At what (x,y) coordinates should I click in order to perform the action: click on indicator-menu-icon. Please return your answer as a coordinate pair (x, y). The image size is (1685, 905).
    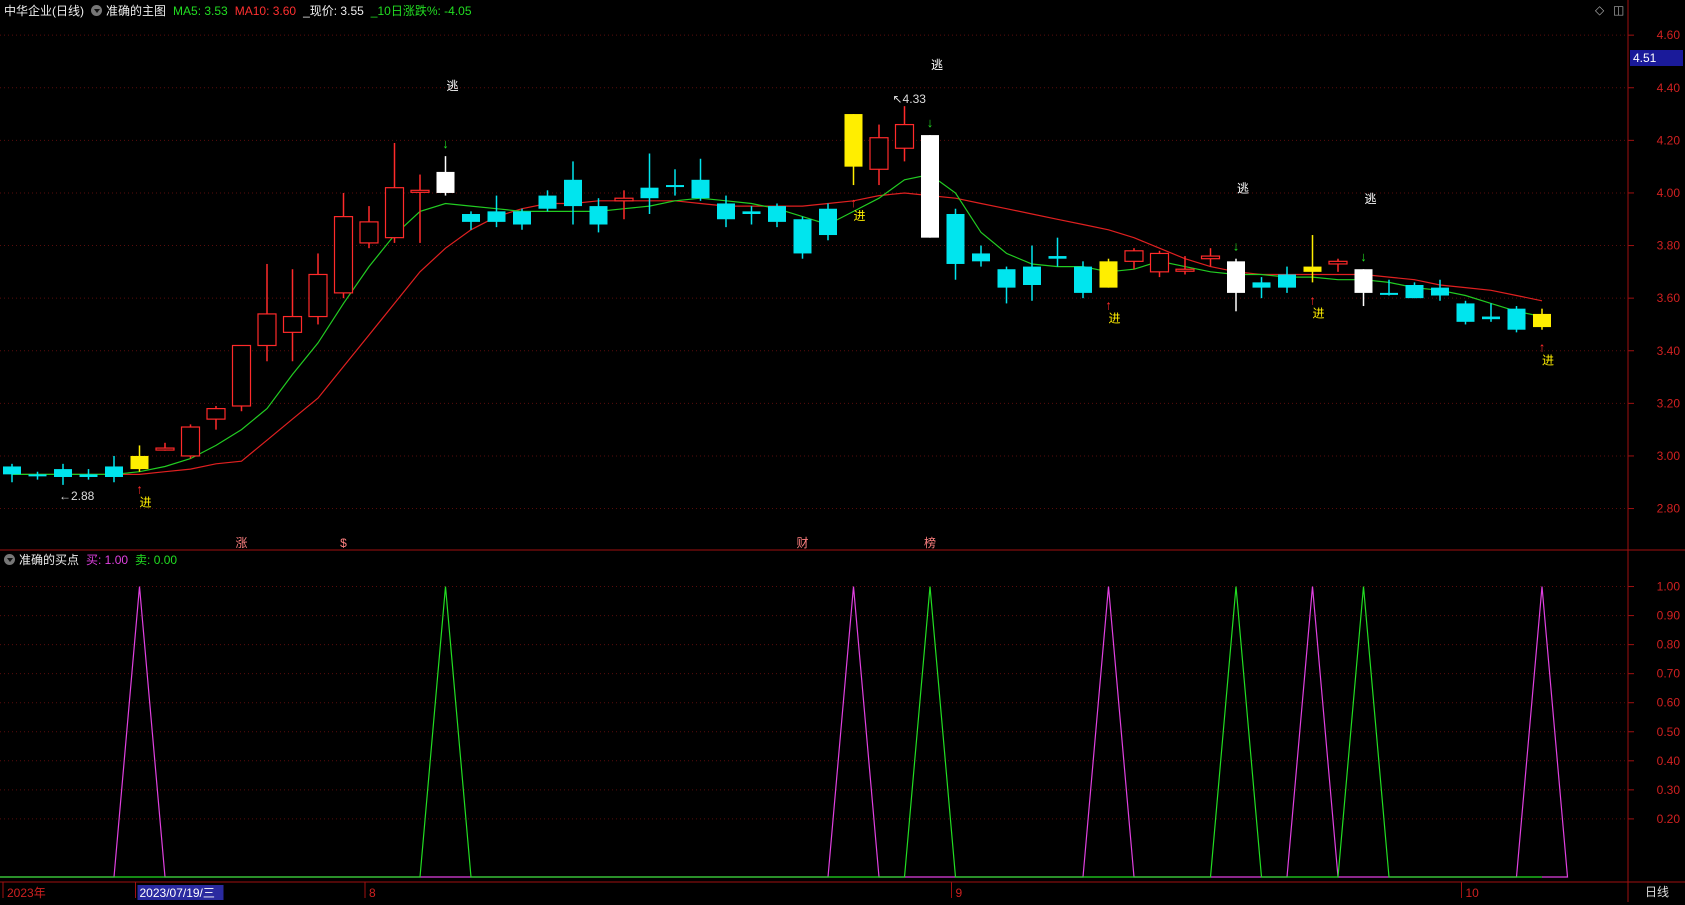
    Looking at the image, I should click on (96, 10).